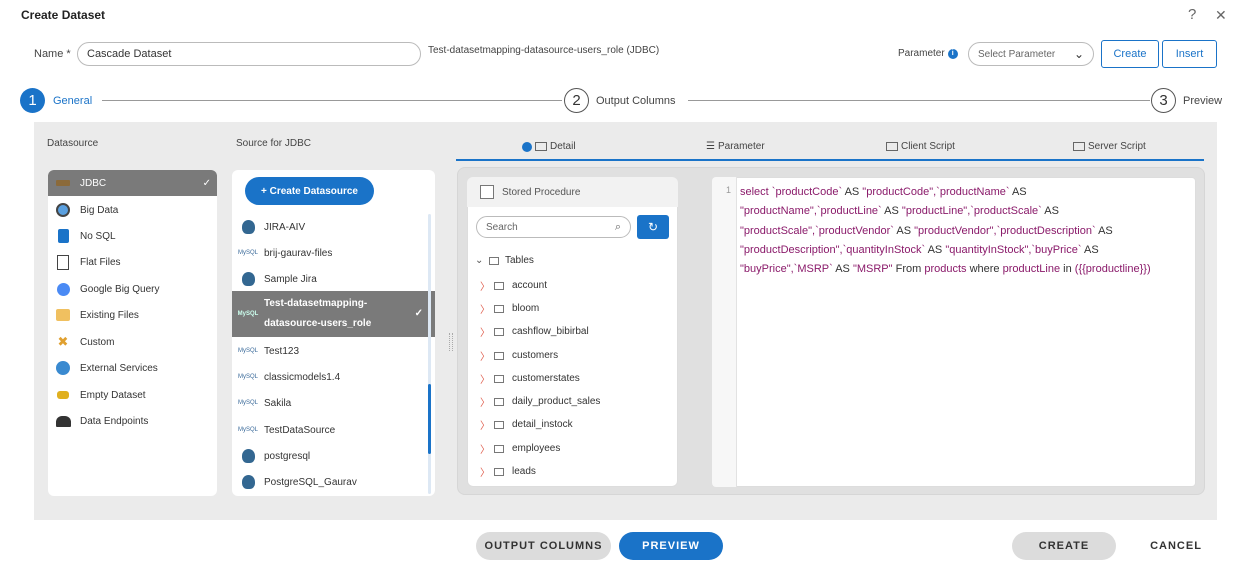  I want to click on source-heading: Source for JDBC, so click(274, 143).